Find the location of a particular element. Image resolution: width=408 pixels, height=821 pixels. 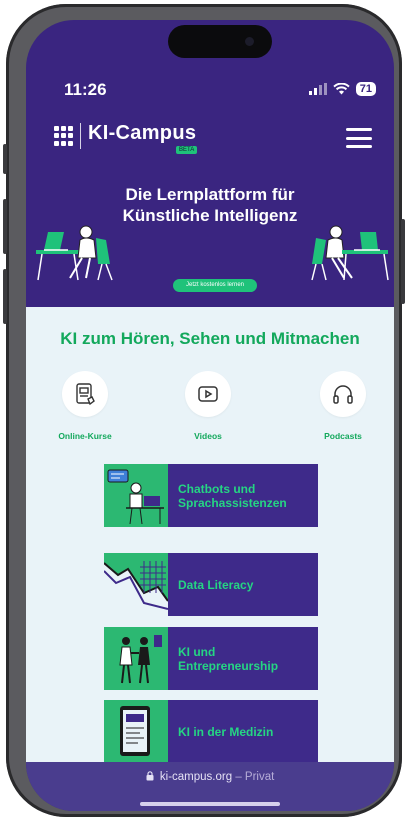

data-literacy-illustration is located at coordinates (136, 584).